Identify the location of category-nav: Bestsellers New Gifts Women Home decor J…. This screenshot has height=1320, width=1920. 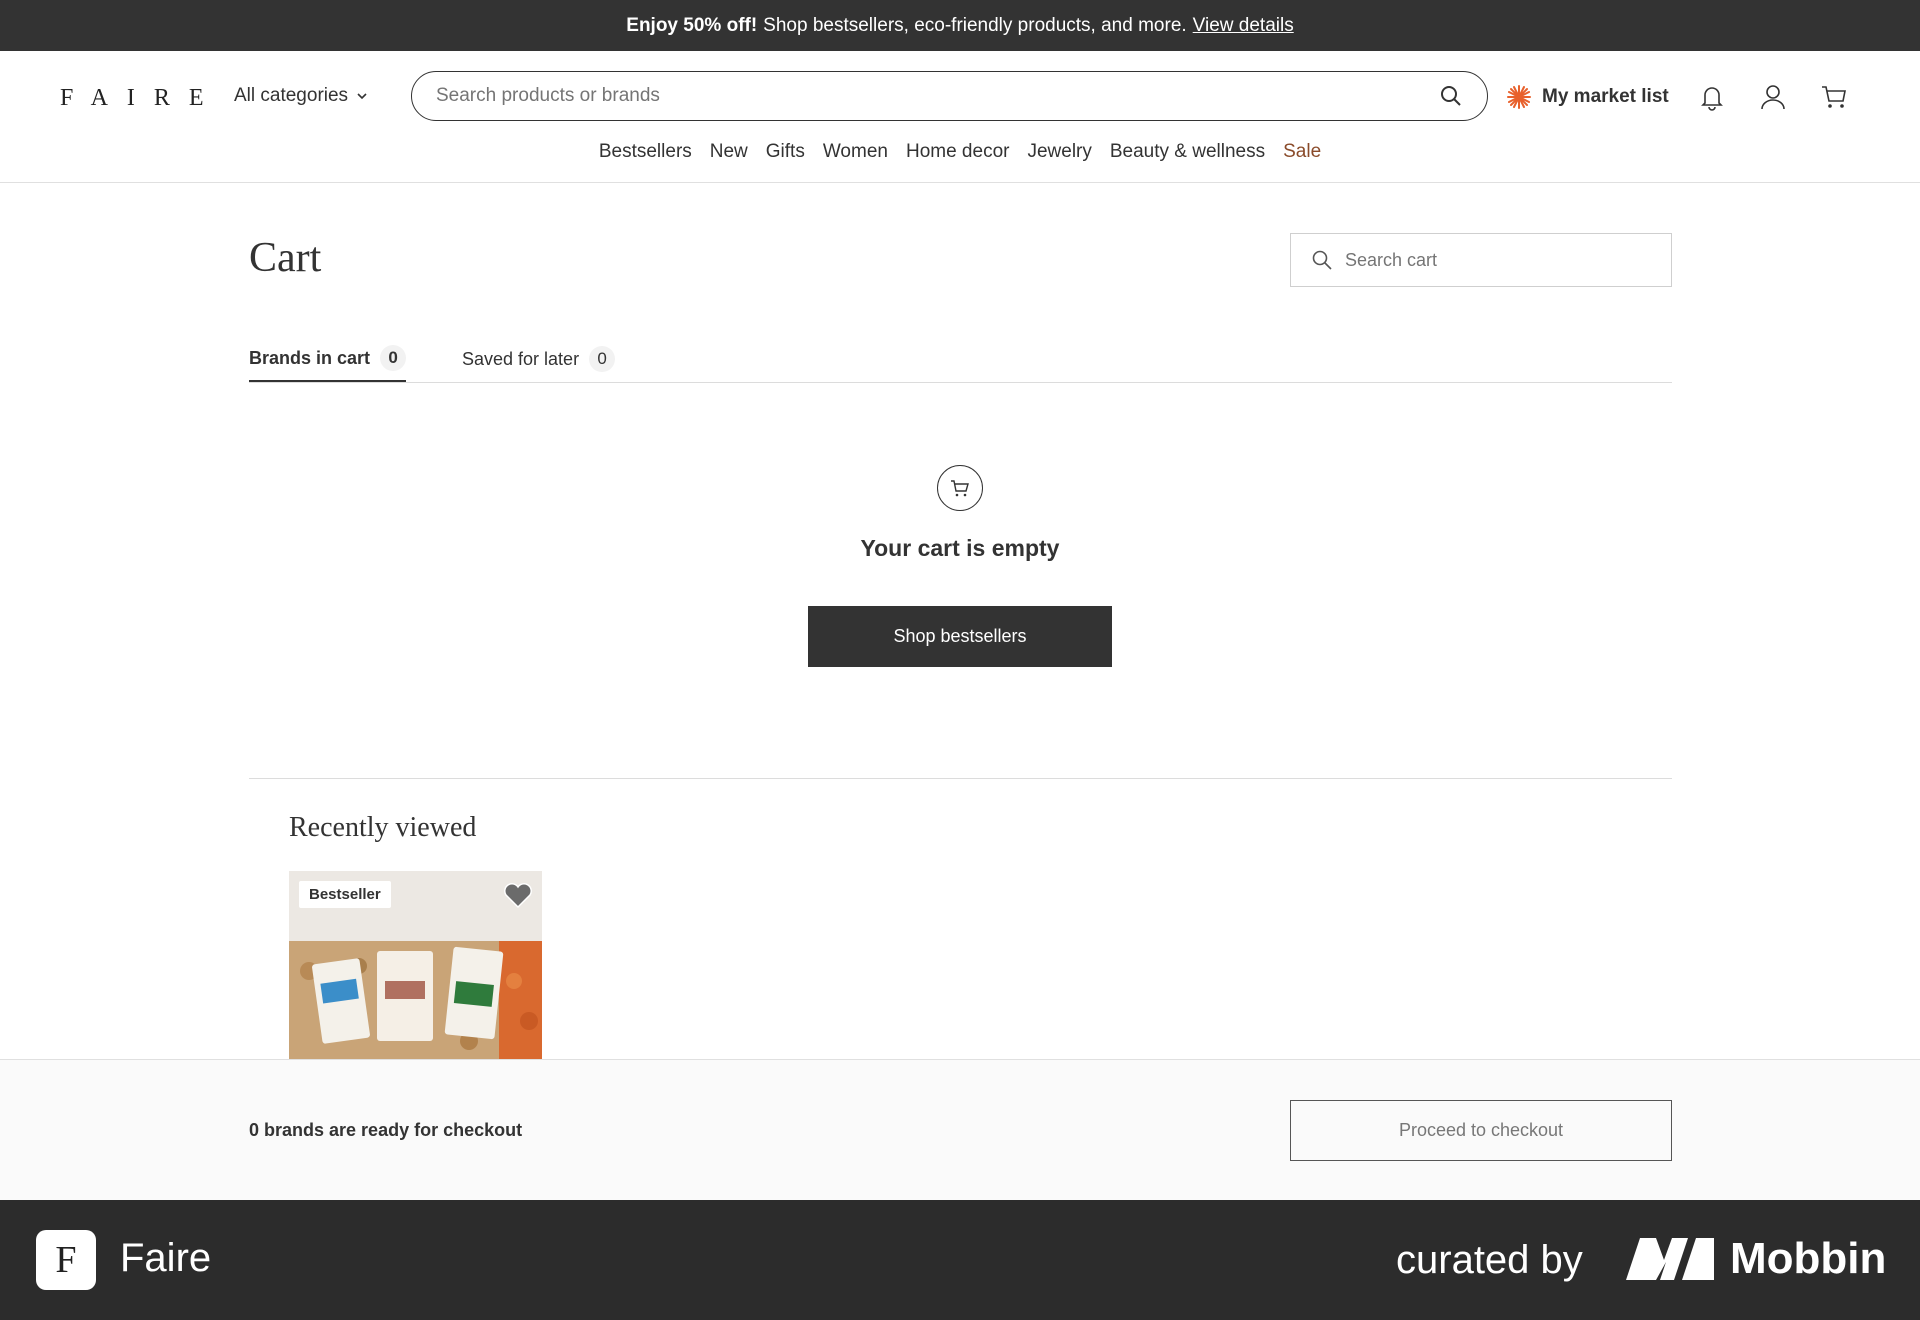
(960, 152).